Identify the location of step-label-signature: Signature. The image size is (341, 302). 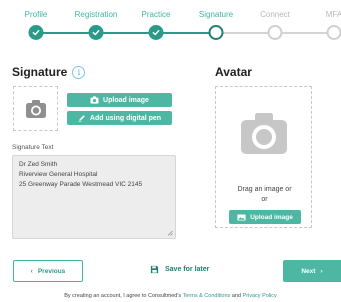
(216, 14).